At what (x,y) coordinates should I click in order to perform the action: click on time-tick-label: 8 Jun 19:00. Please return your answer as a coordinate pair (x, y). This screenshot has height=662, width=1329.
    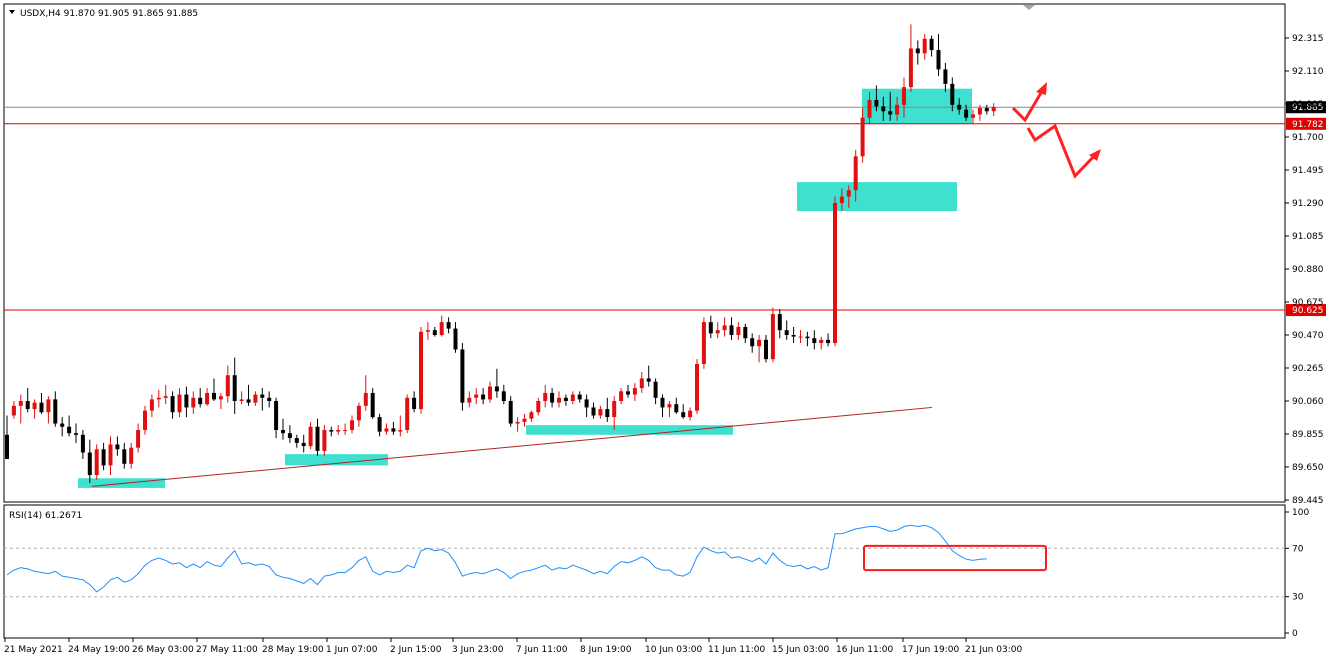
    Looking at the image, I should click on (606, 650).